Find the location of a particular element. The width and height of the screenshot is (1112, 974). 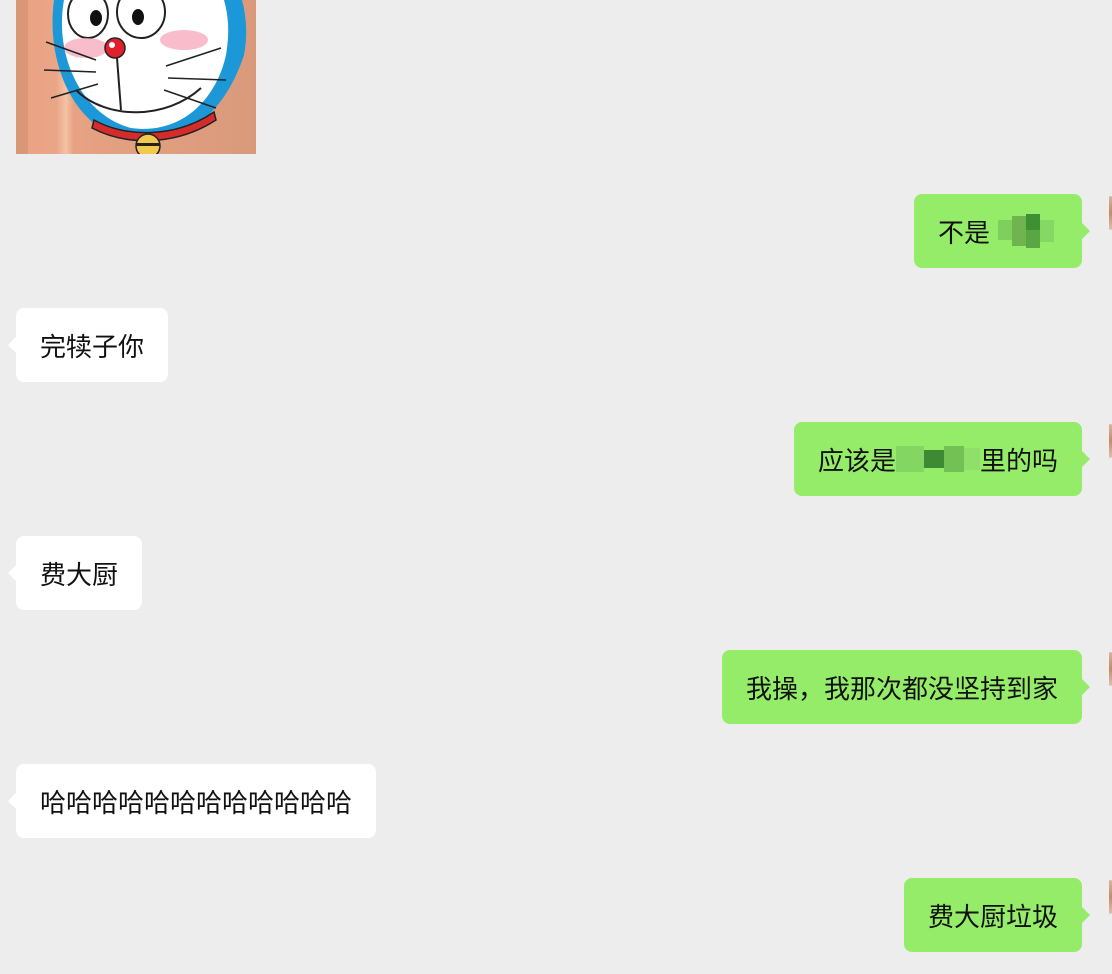

message-bubble-outgoing: 不是 is located at coordinates (1002, 231).